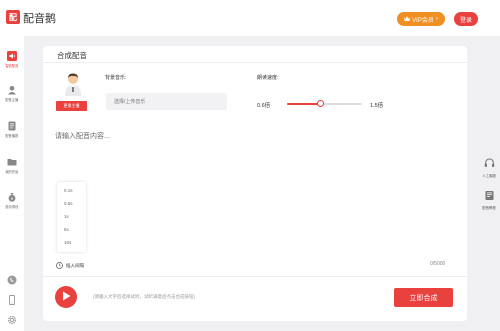 The width and height of the screenshot is (500, 331). I want to click on synthesize-button: 立即合成, so click(423, 297).